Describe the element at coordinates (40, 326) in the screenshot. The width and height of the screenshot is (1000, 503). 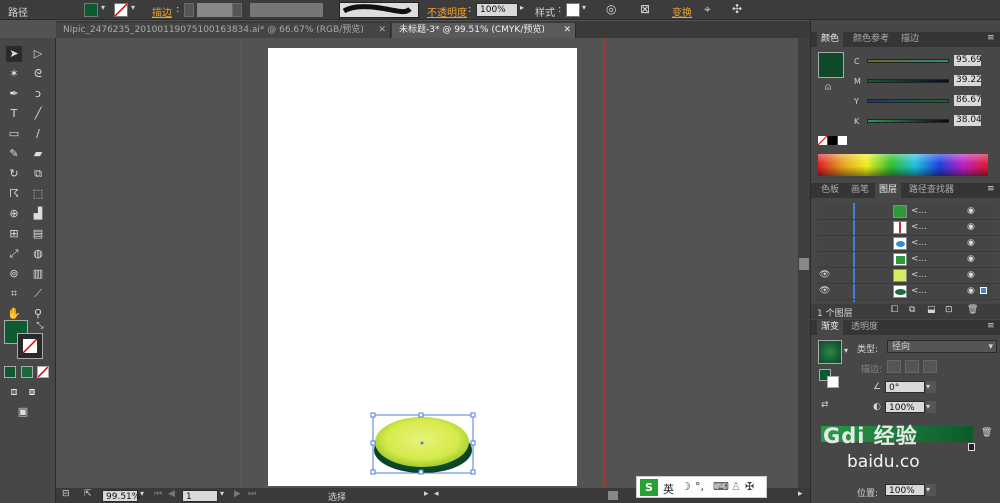
I see `swap-icon: ⤡` at that location.